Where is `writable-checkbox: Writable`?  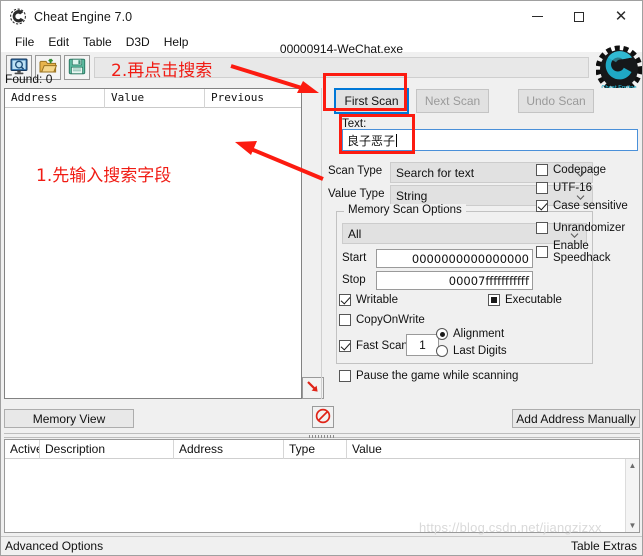 writable-checkbox: Writable is located at coordinates (368, 300).